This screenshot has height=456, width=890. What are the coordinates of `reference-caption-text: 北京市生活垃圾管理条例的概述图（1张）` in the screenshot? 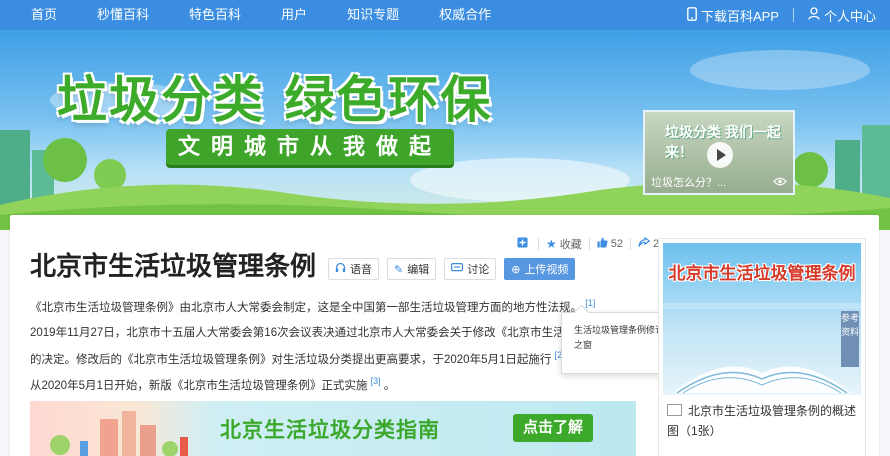 It's located at (762, 421).